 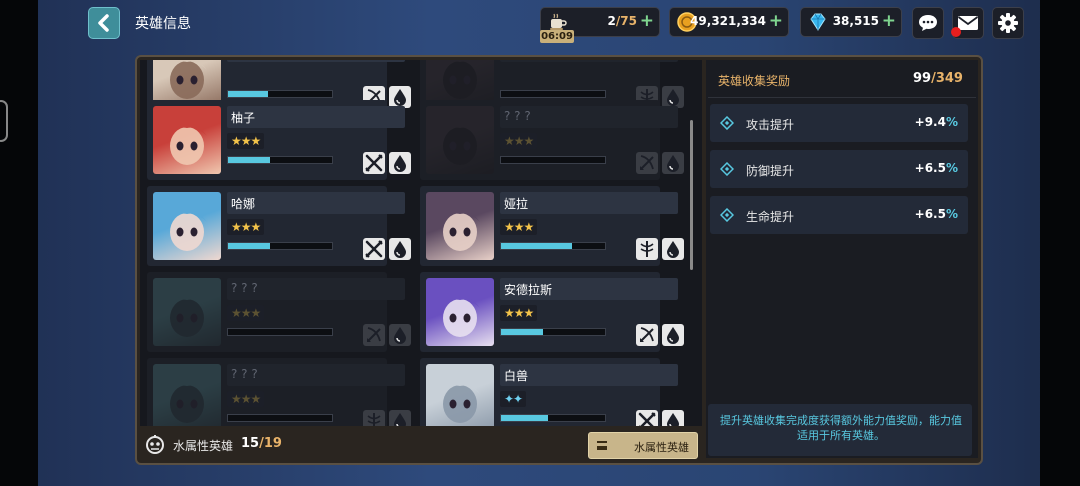 I want to click on staff-icon, so click(x=647, y=249).